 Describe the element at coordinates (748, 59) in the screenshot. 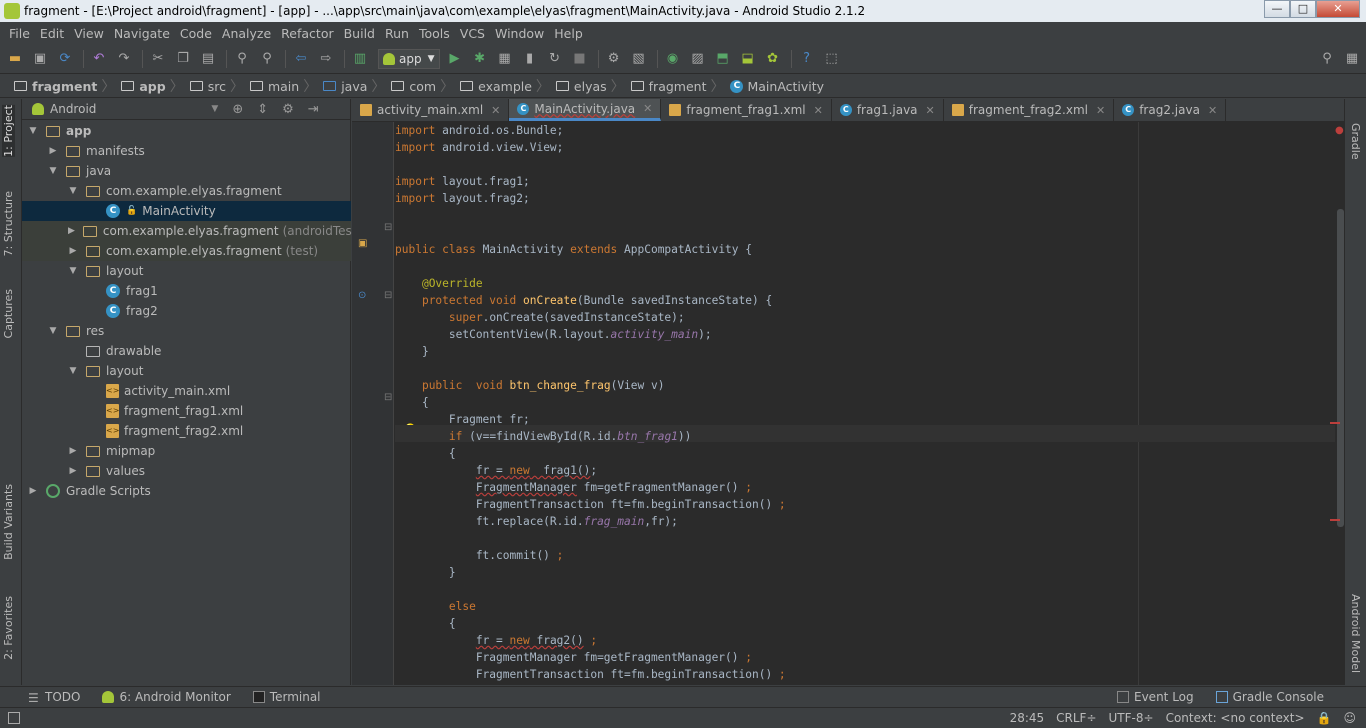

I see `android-monitor-icon: ⬓` at that location.